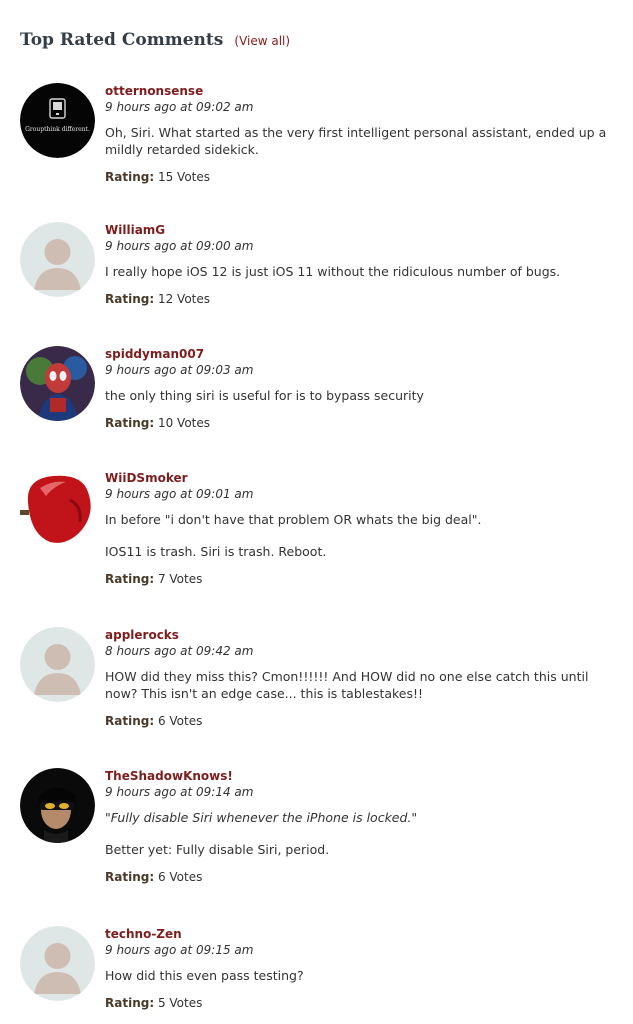 The height and width of the screenshot is (1024, 633). I want to click on comments-header: Top Rated Comments (View all), so click(155, 40).